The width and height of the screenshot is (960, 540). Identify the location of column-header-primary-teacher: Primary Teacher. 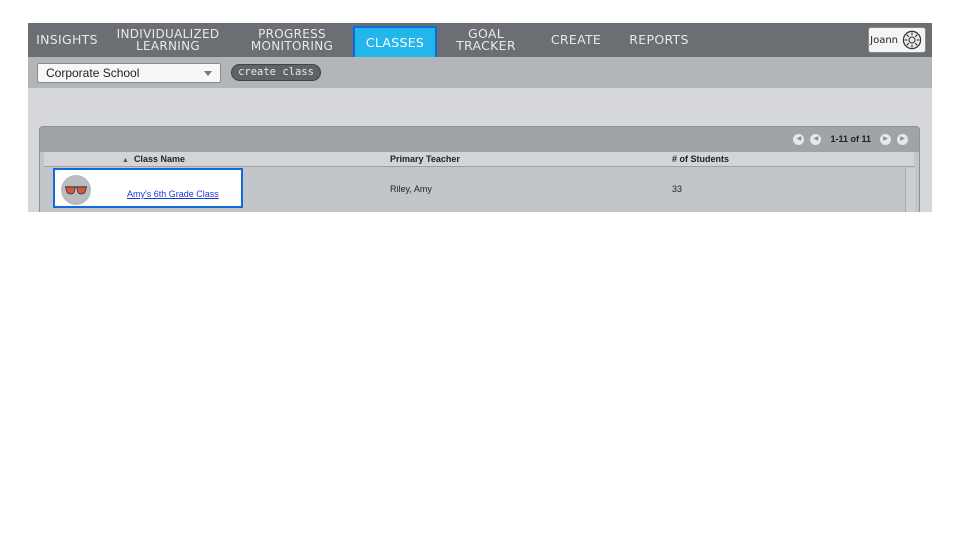
(425, 159).